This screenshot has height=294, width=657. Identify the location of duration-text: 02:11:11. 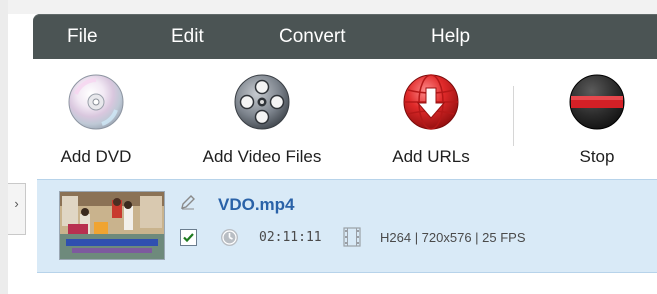
(290, 237).